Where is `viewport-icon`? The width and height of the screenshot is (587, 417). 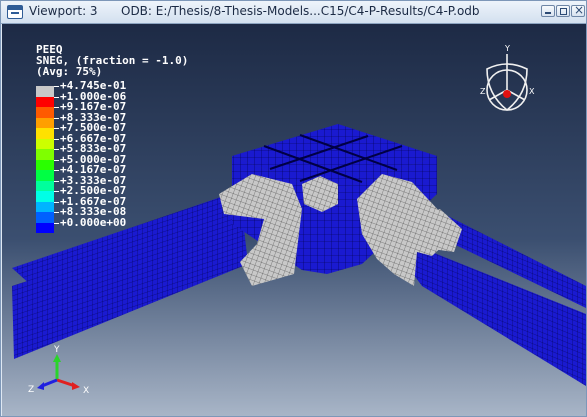
viewport-icon is located at coordinates (15, 12).